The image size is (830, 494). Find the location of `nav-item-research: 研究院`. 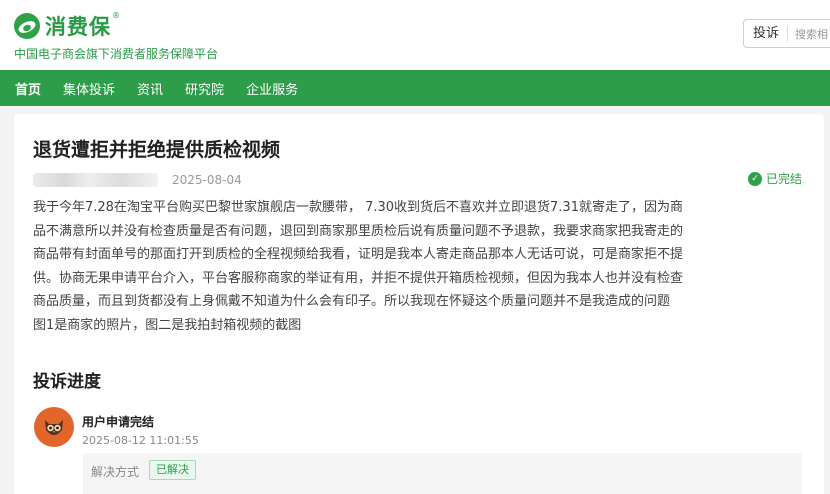

nav-item-research: 研究院 is located at coordinates (204, 88).